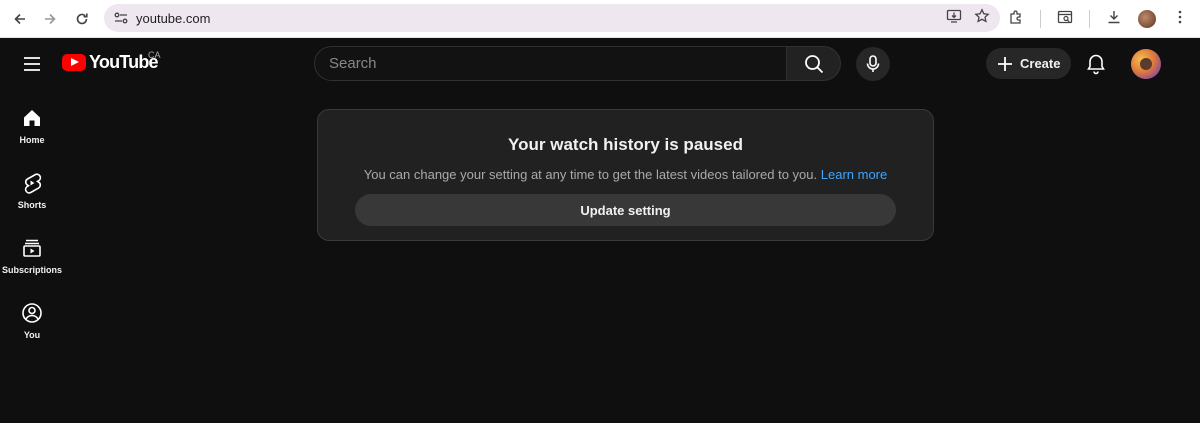 The image size is (1200, 423). I want to click on guide-item-label: Shorts, so click(32, 205).